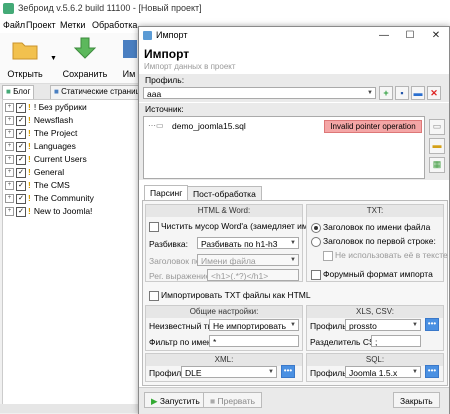  I want to click on abort-button: ■ Прервать, so click(233, 400).